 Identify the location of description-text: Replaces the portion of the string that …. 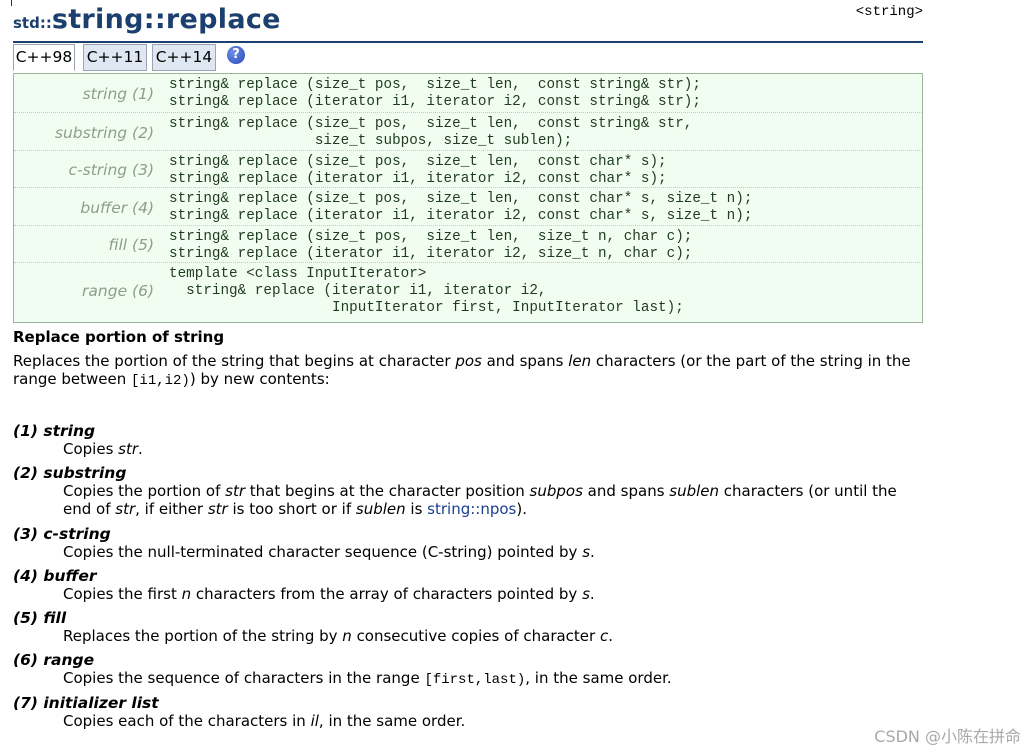
(234, 361).